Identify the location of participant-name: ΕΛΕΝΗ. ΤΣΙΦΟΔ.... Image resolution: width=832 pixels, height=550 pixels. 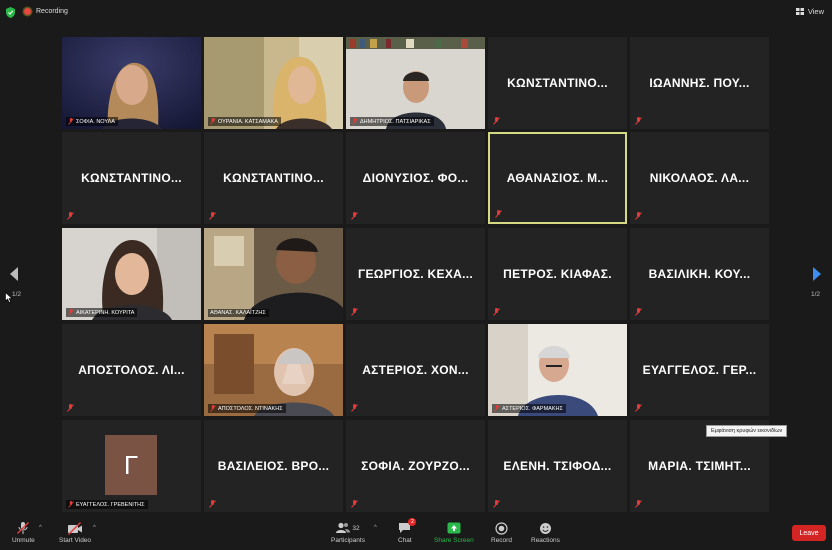
(557, 466).